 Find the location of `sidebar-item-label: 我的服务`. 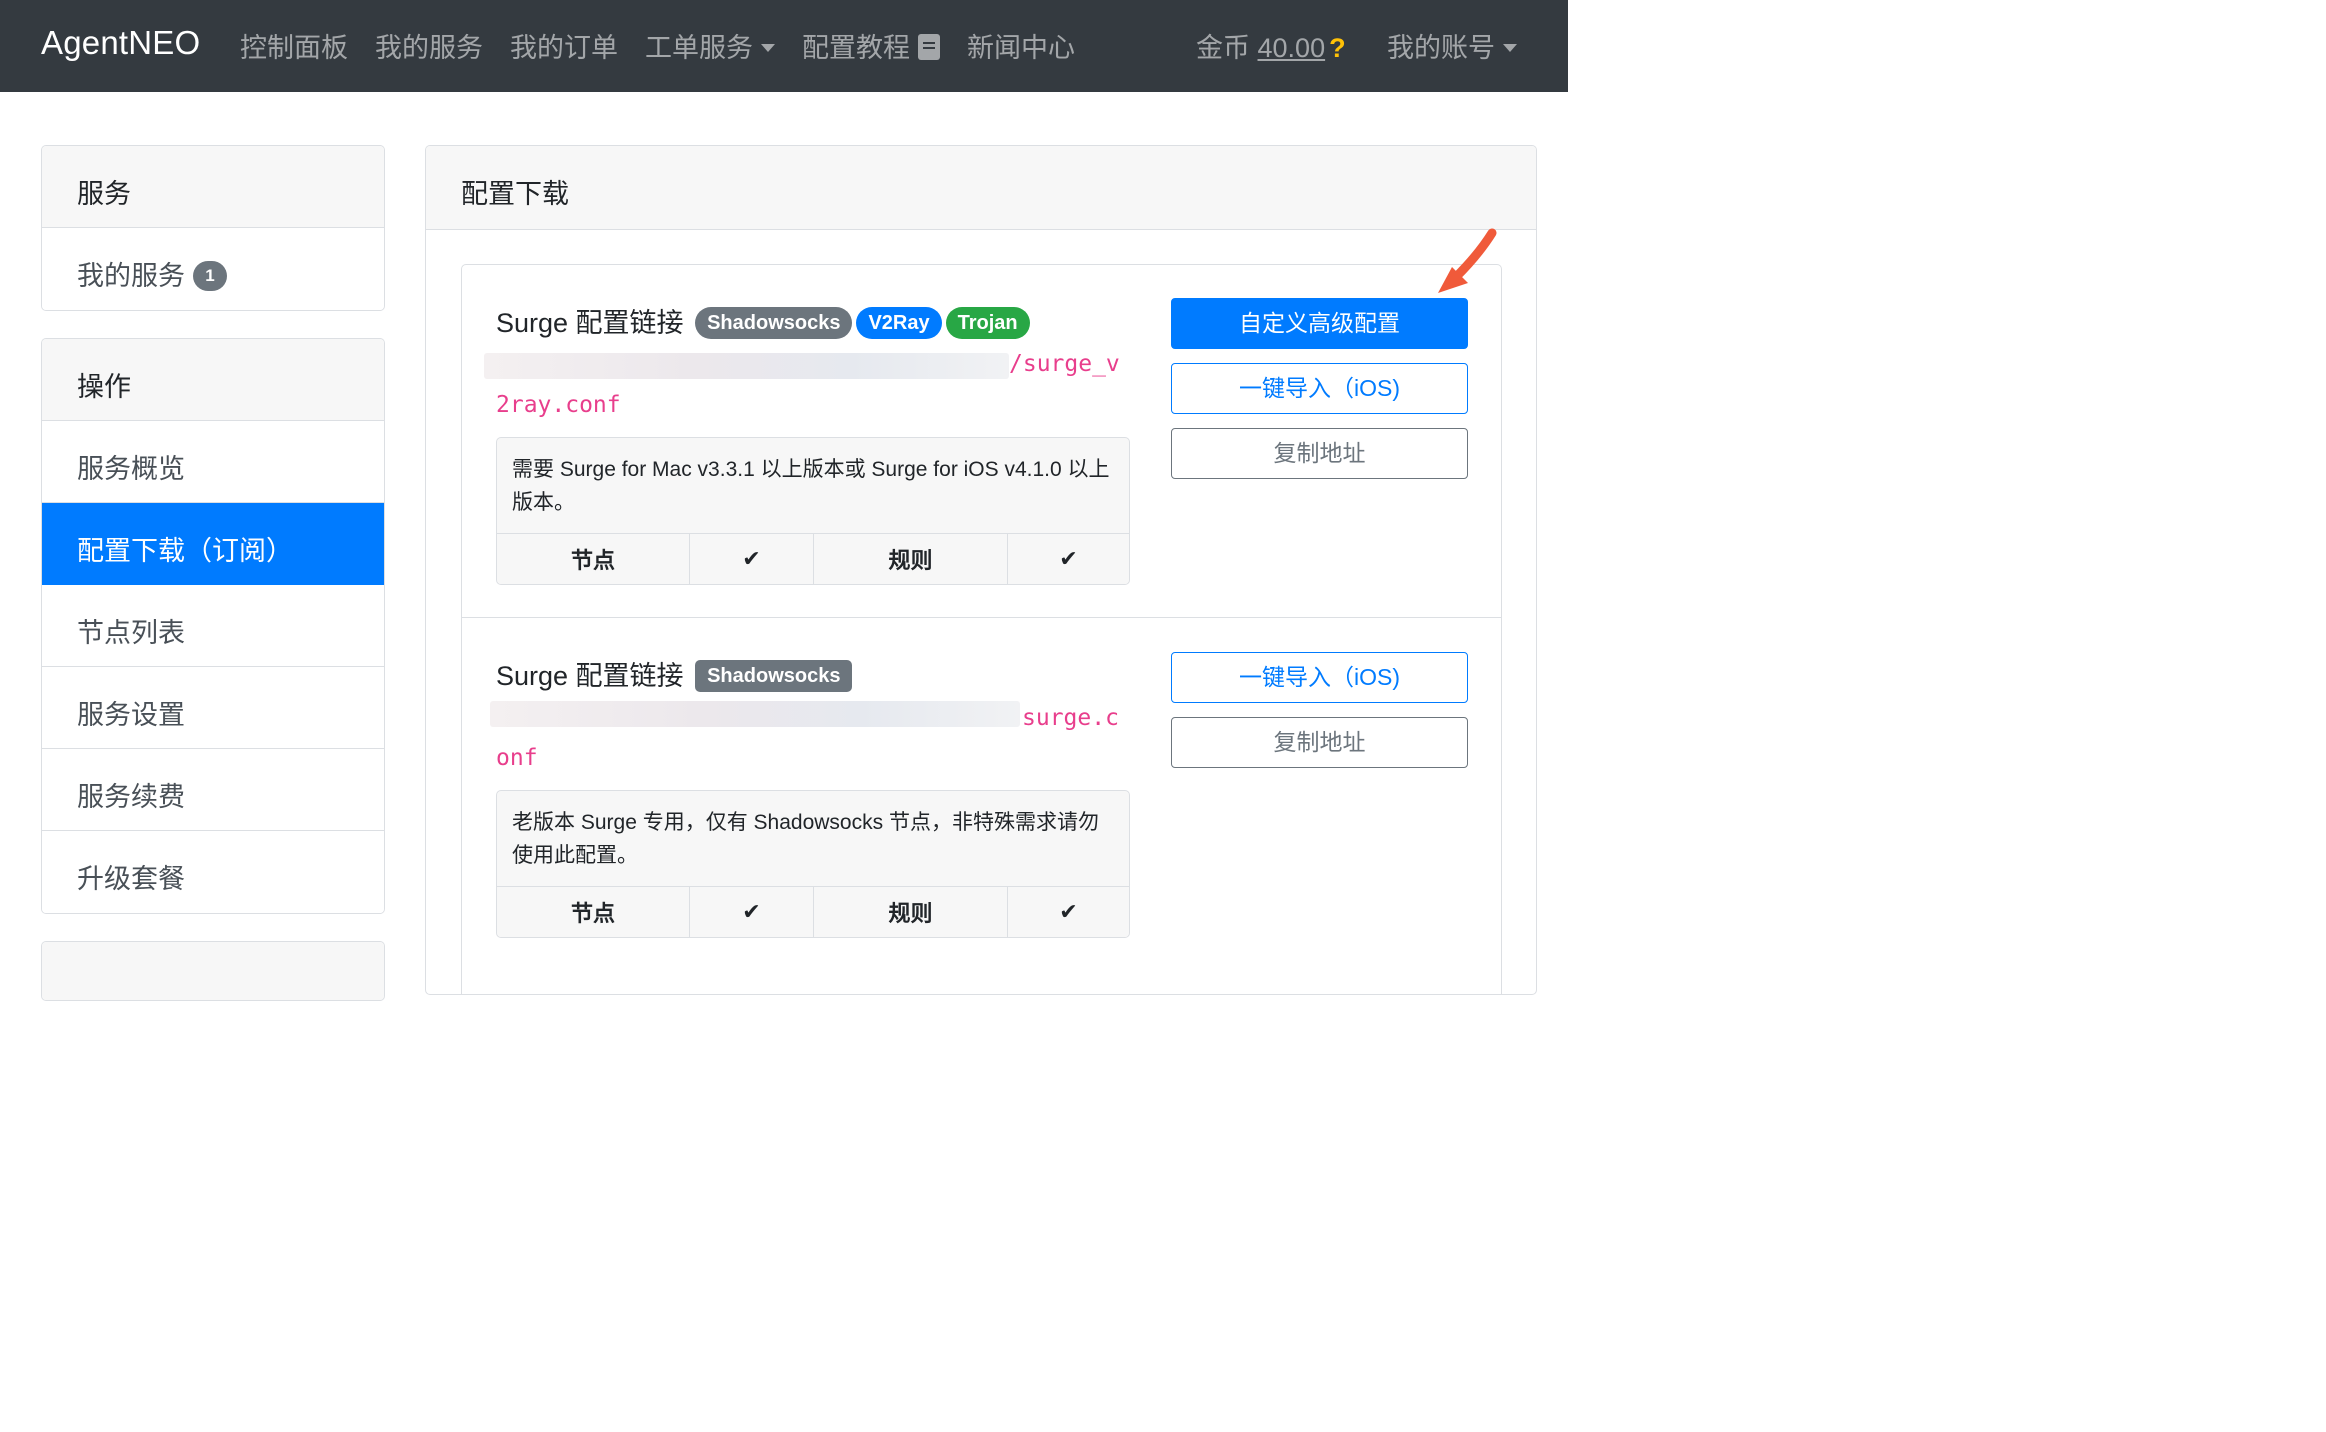

sidebar-item-label: 我的服务 is located at coordinates (131, 276).